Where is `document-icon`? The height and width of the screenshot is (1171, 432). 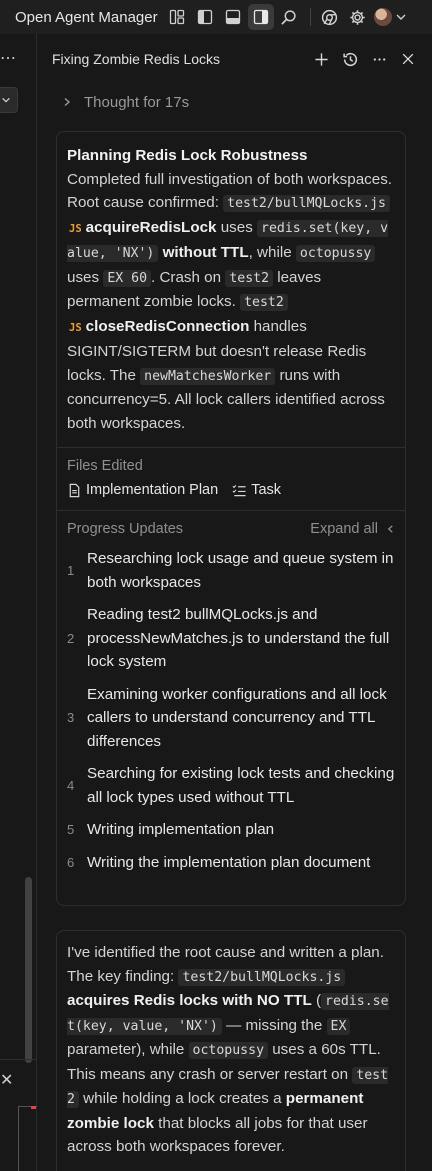
document-icon is located at coordinates (74, 490).